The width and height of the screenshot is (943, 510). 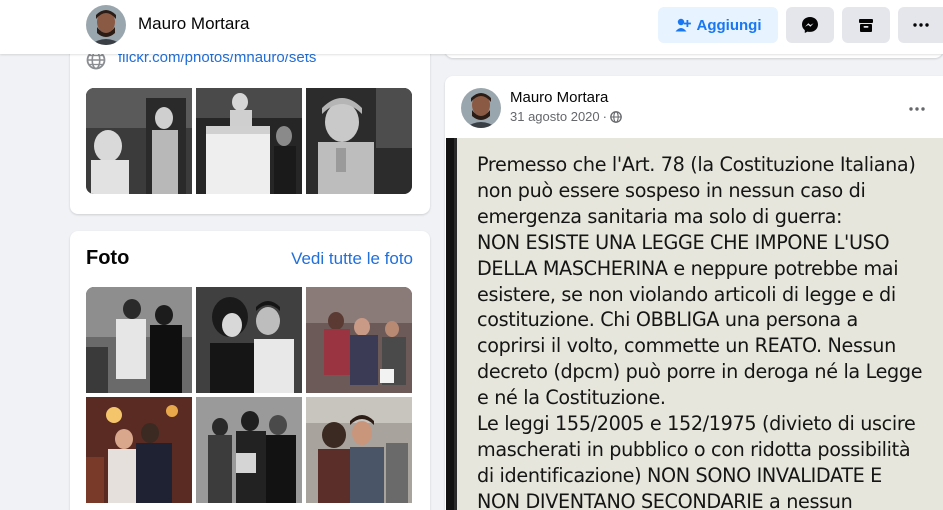 I want to click on messenger-button, so click(x=810, y=25).